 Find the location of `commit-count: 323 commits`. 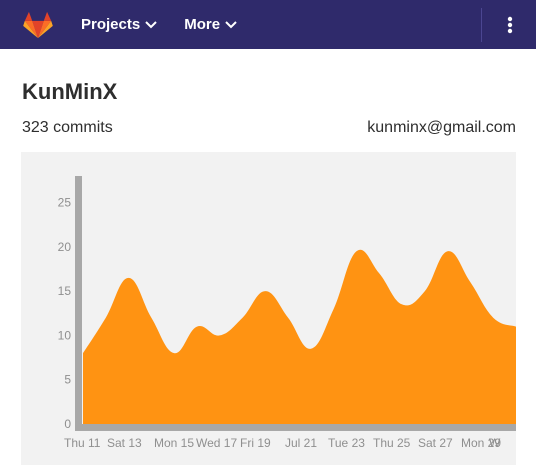

commit-count: 323 commits is located at coordinates (67, 127).